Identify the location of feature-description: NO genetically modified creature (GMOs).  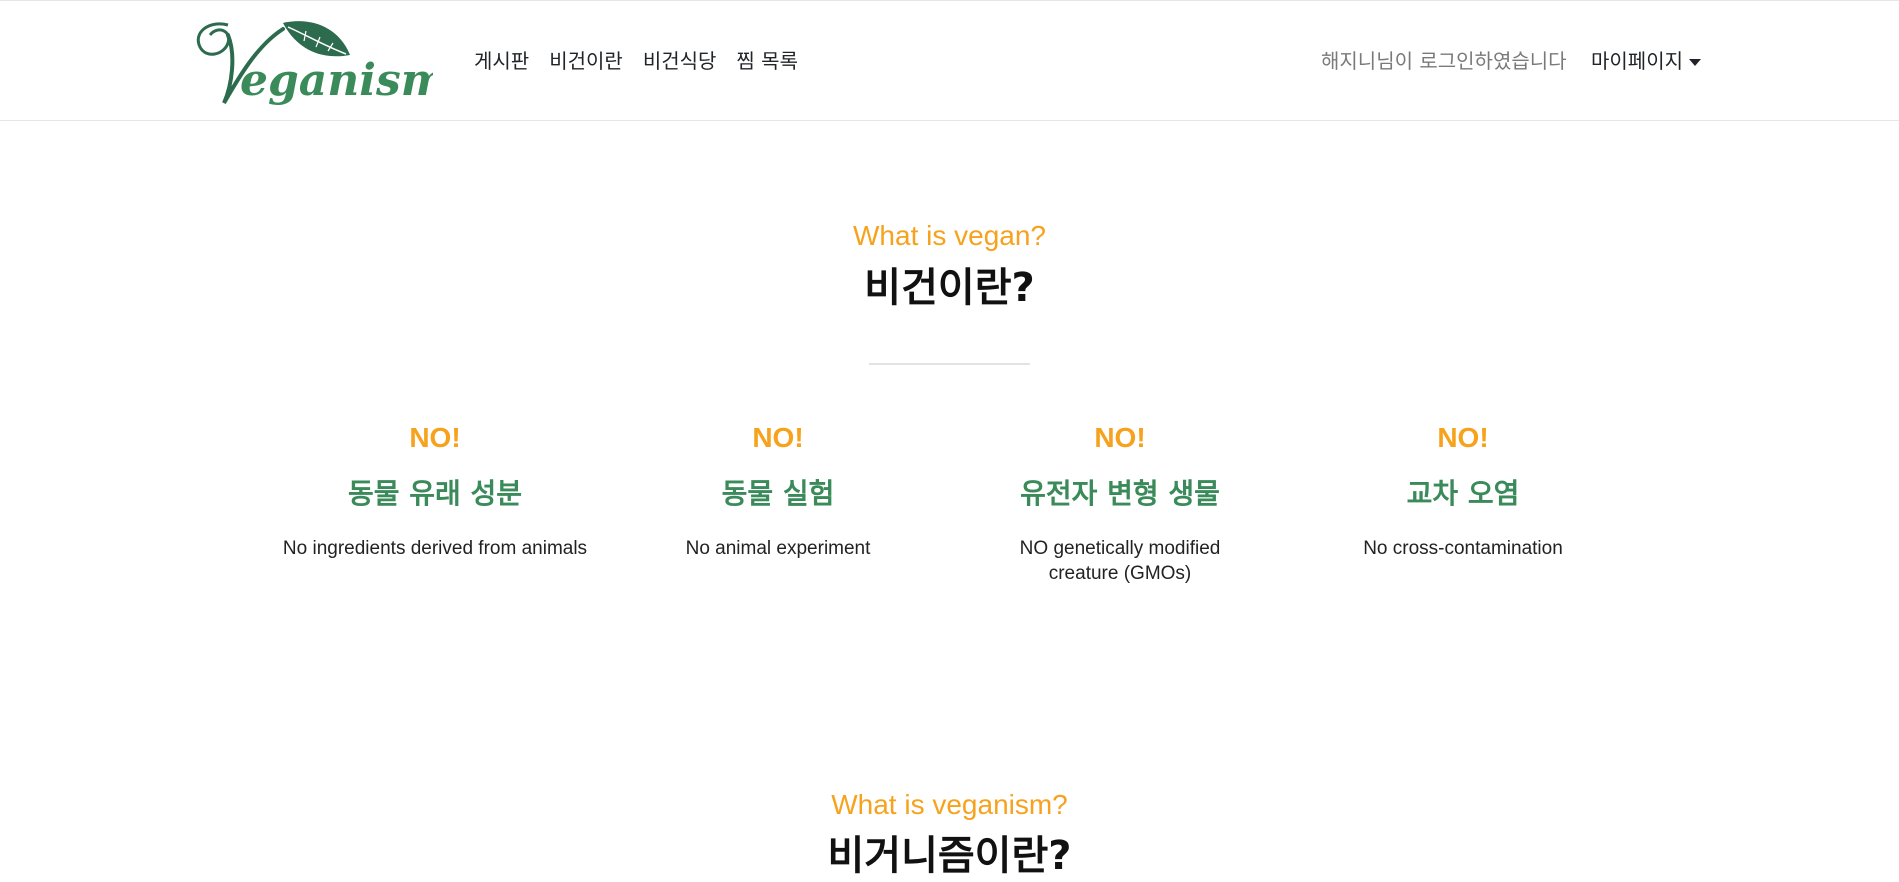
(1120, 561).